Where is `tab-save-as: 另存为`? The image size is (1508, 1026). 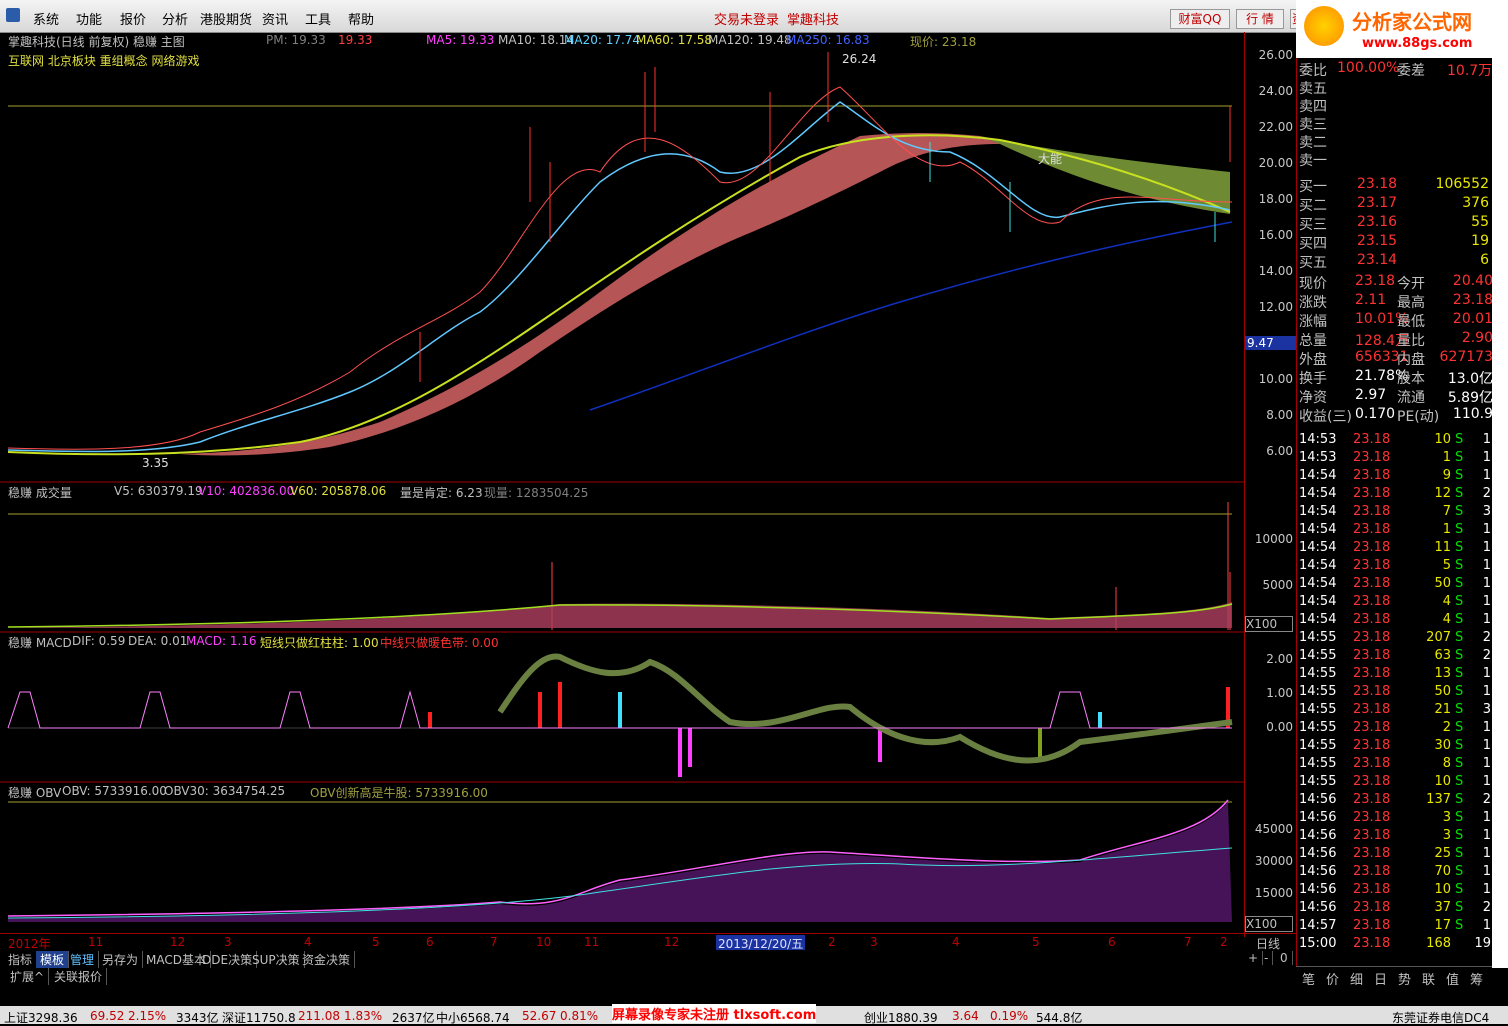 tab-save-as: 另存为 is located at coordinates (121, 959).